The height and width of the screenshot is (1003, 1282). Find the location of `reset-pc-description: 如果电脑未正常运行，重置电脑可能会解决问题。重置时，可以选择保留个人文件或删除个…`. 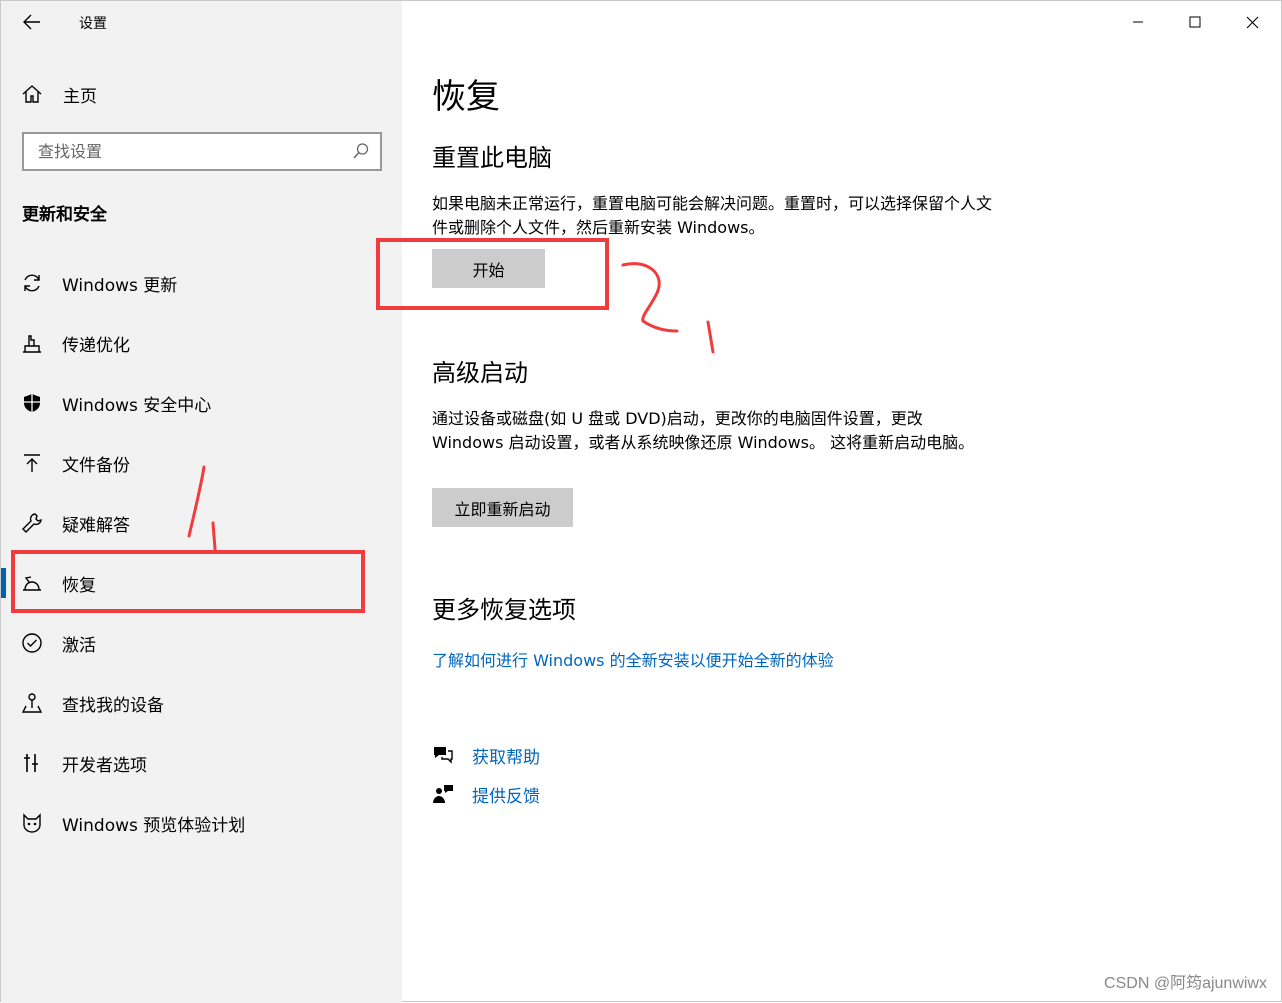

reset-pc-description: 如果电脑未正常运行，重置电脑可能会解决问题。重置时，可以选择保留个人文件或删除个… is located at coordinates (712, 215).